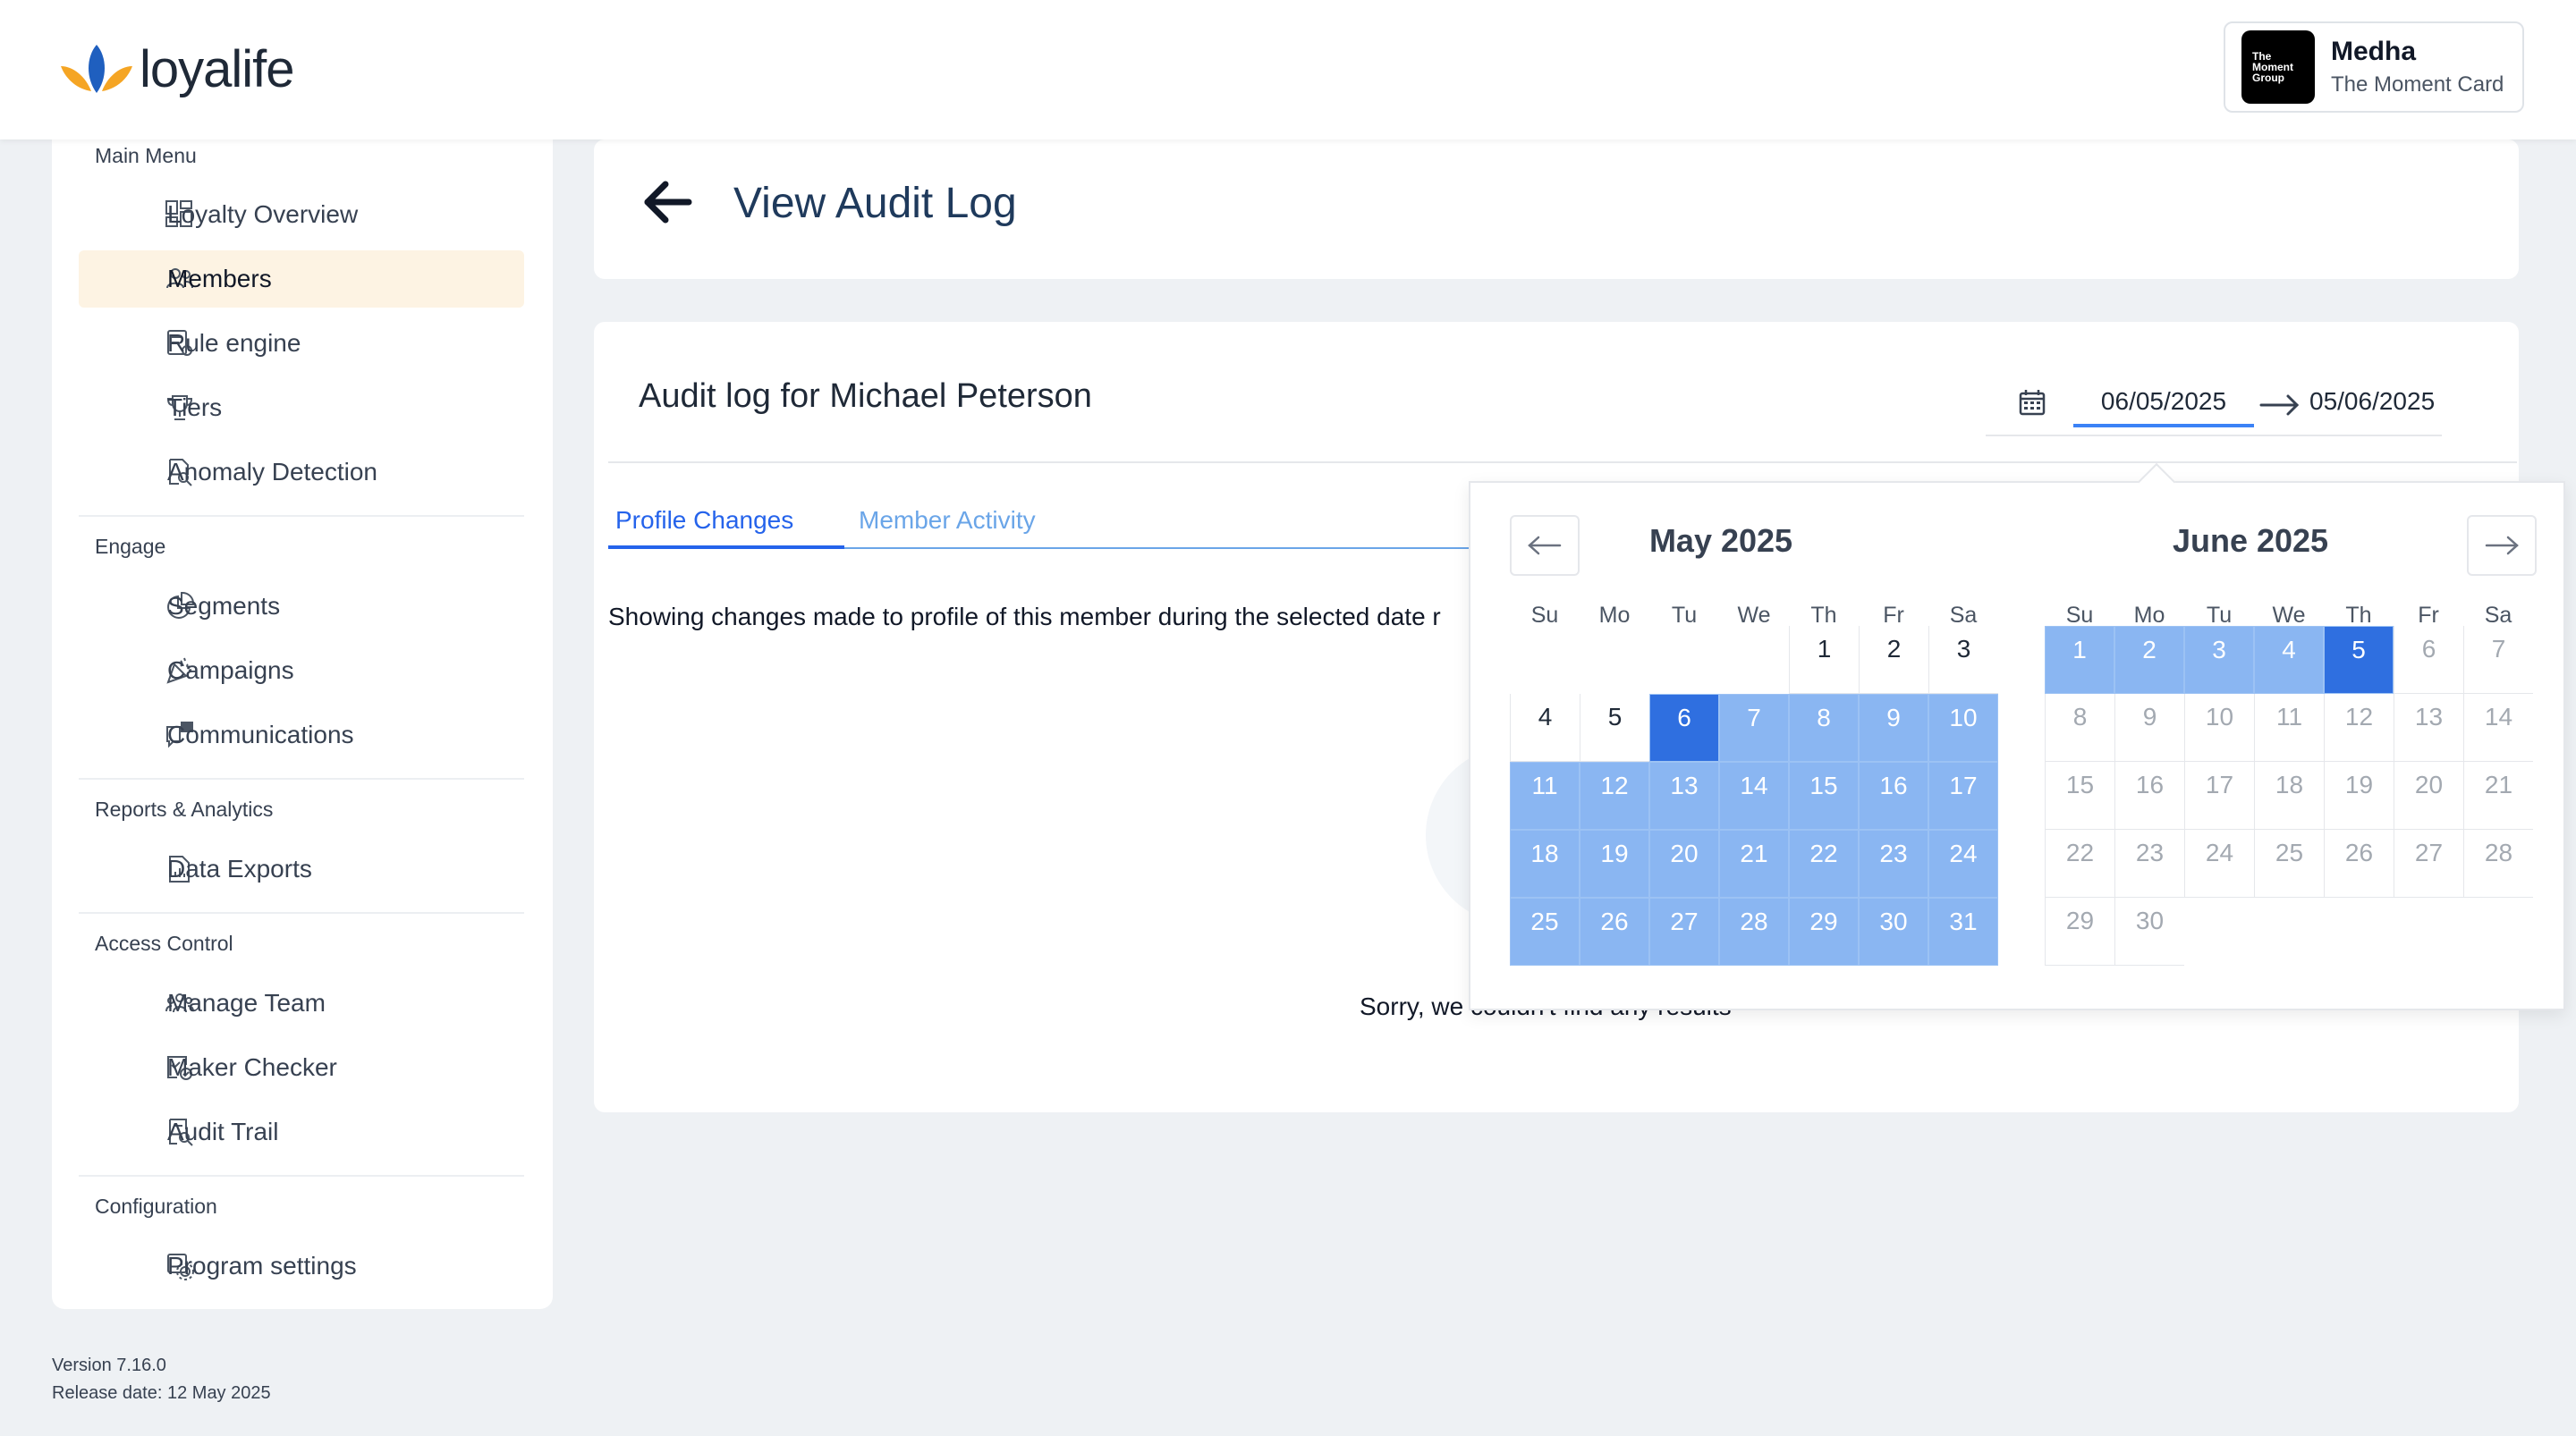 The height and width of the screenshot is (1436, 2576). Describe the element at coordinates (1893, 796) in the screenshot. I see `calendar-day-may-16: 16` at that location.